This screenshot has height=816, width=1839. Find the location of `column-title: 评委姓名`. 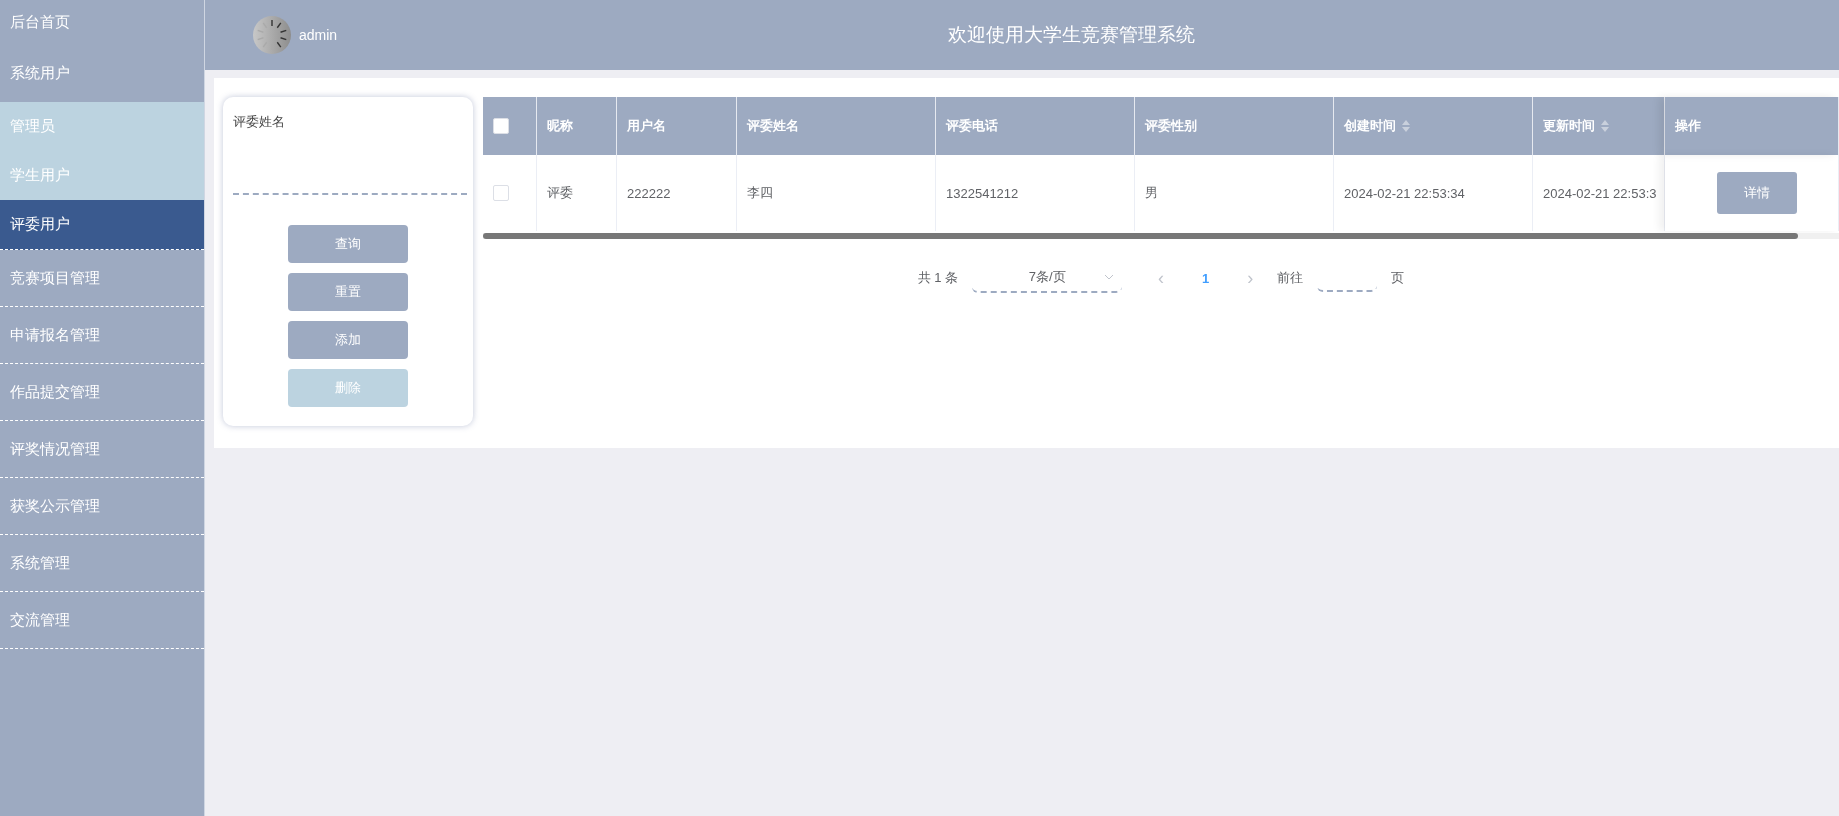

column-title: 评委姓名 is located at coordinates (773, 126).